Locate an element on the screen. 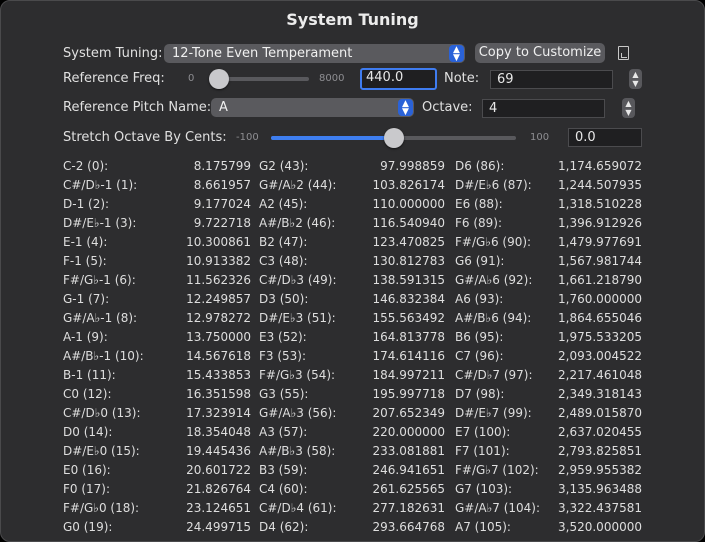 The image size is (705, 542). note-frequency: 1,864.655046 is located at coordinates (600, 318).